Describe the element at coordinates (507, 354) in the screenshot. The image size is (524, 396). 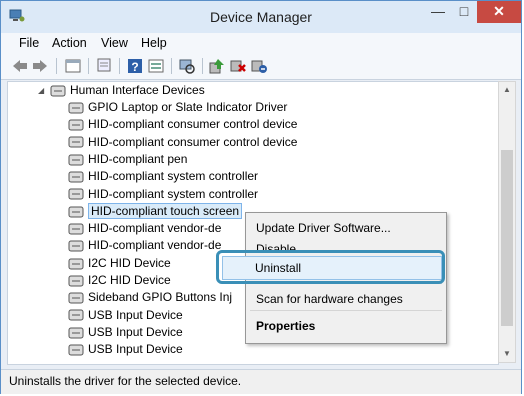
I see `scroll-down-icon: ▼` at that location.